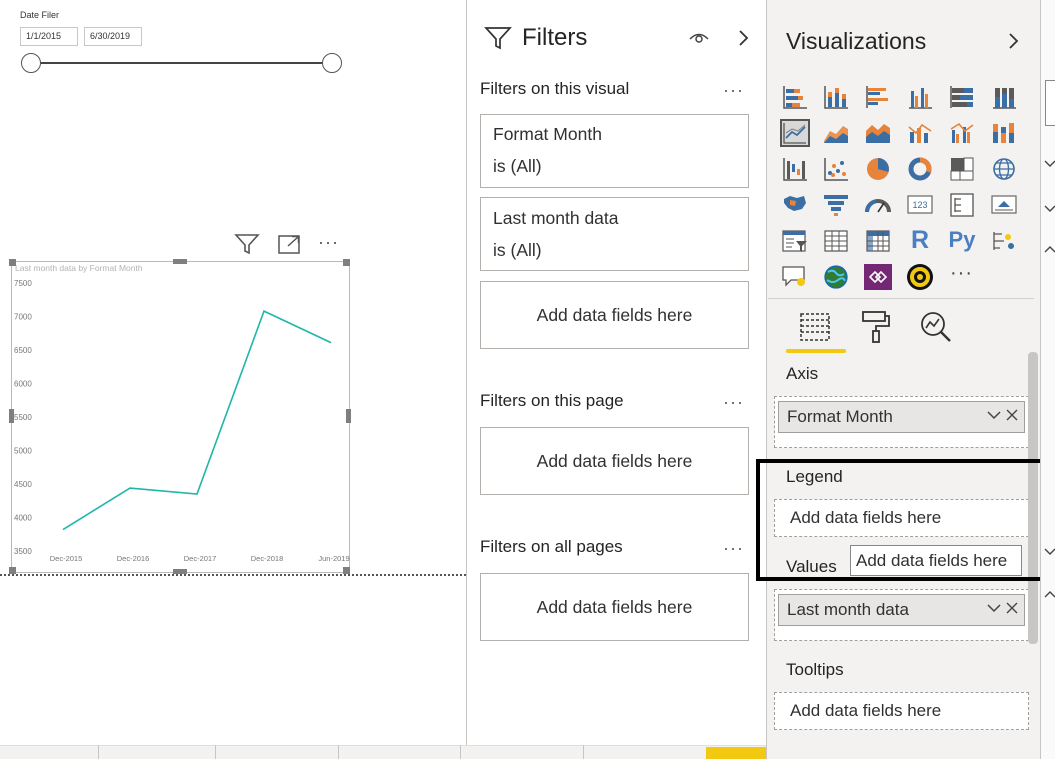  Describe the element at coordinates (614, 607) in the screenshot. I see `report-filters-drop-zone: Add data fields here` at that location.